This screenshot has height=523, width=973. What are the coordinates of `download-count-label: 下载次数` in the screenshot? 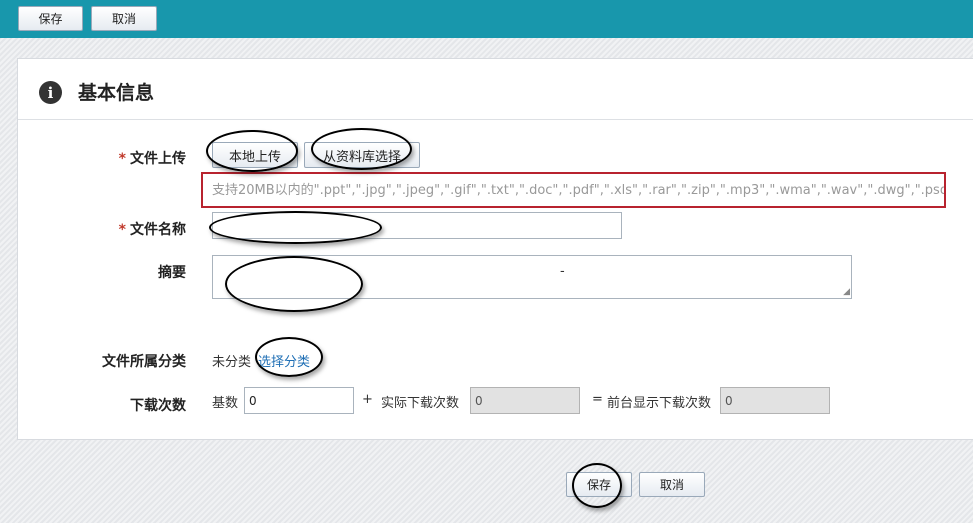 It's located at (158, 406).